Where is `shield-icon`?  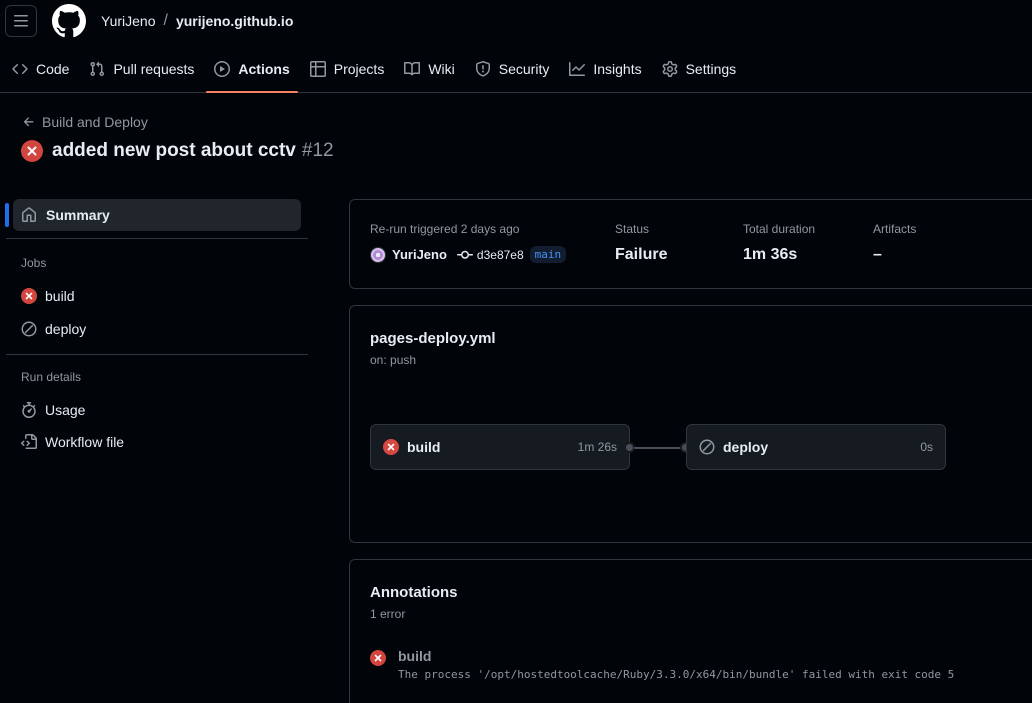
shield-icon is located at coordinates (482, 69).